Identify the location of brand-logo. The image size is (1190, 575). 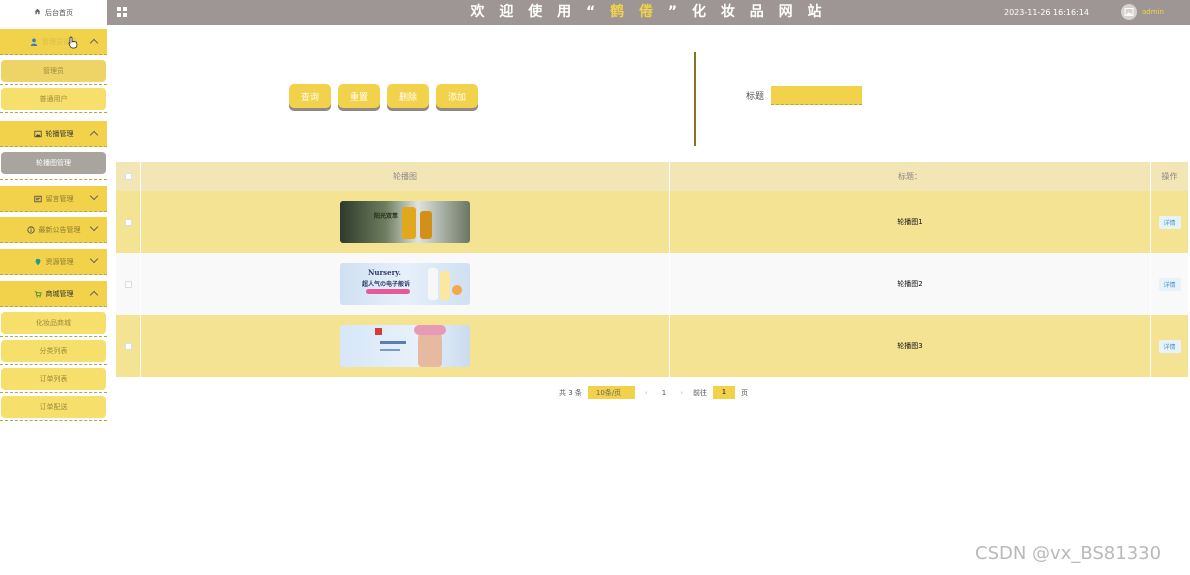
(378, 331).